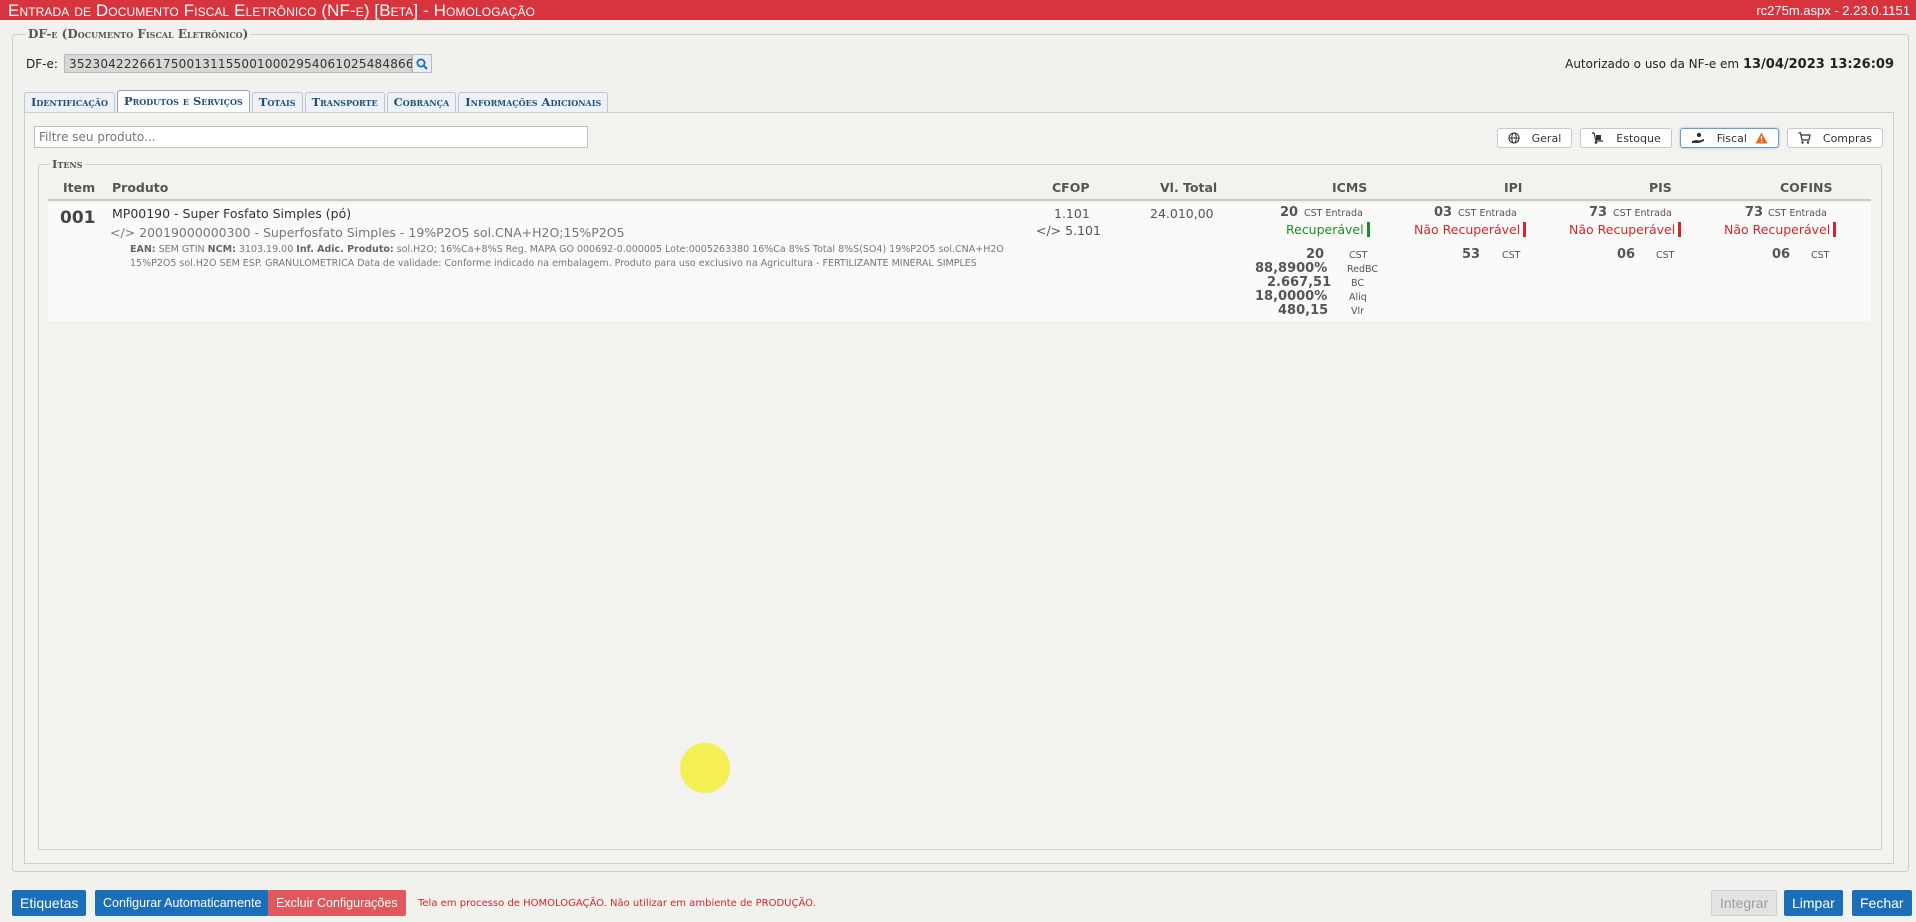  Describe the element at coordinates (1731, 138) in the screenshot. I see `view-fiscal-label: Fiscal` at that location.